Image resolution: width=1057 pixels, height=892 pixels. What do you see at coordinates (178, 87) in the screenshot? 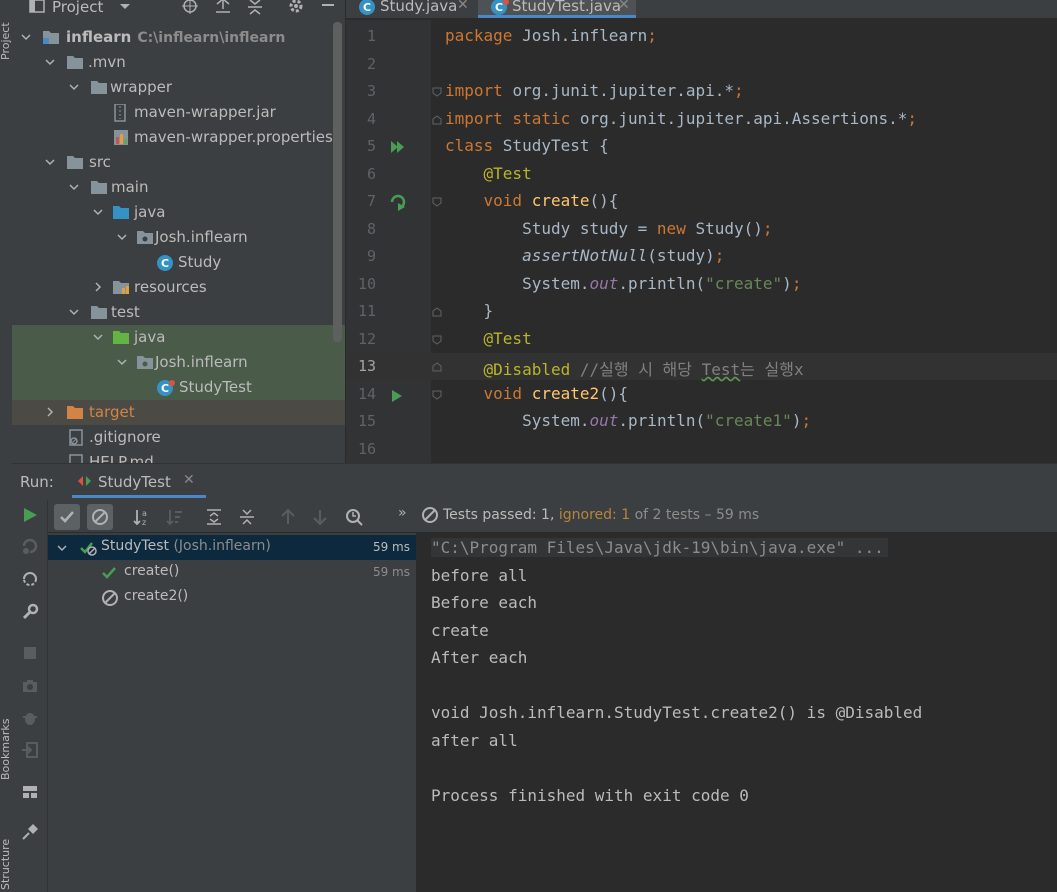
I see `tree-item-wrapper: wrapper` at bounding box center [178, 87].